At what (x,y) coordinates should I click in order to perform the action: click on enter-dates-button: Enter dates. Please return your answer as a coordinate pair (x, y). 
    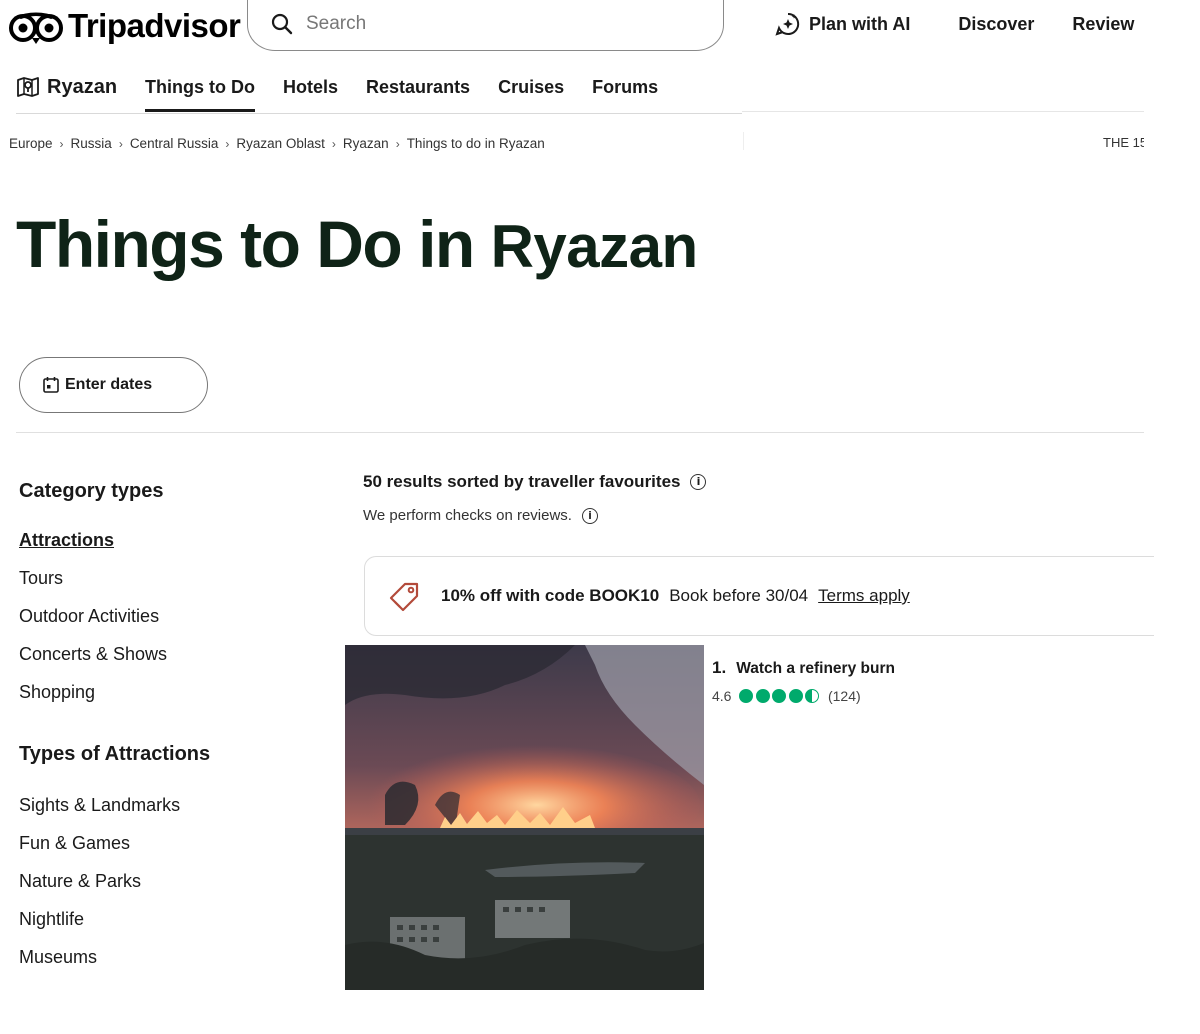
    Looking at the image, I should click on (113, 385).